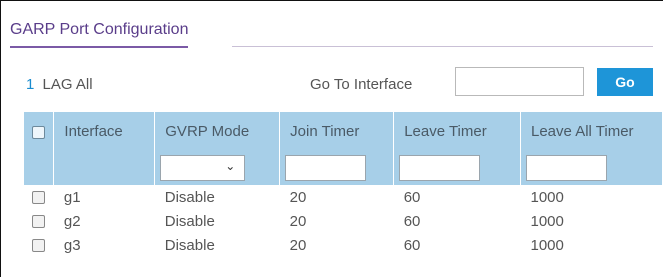 This screenshot has height=277, width=663. I want to click on gvrp-mode-select: ⌄, so click(203, 168).